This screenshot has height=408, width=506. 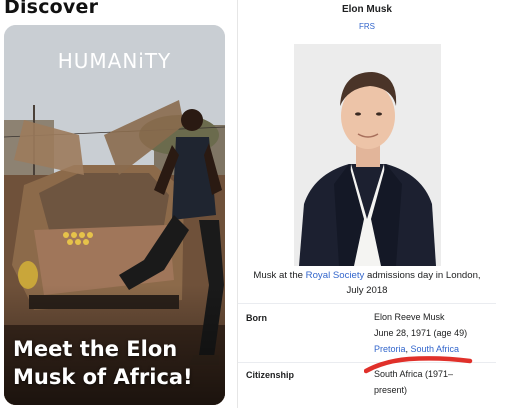 I want to click on citizenship-line-1: South Africa (1971–, so click(x=414, y=374).